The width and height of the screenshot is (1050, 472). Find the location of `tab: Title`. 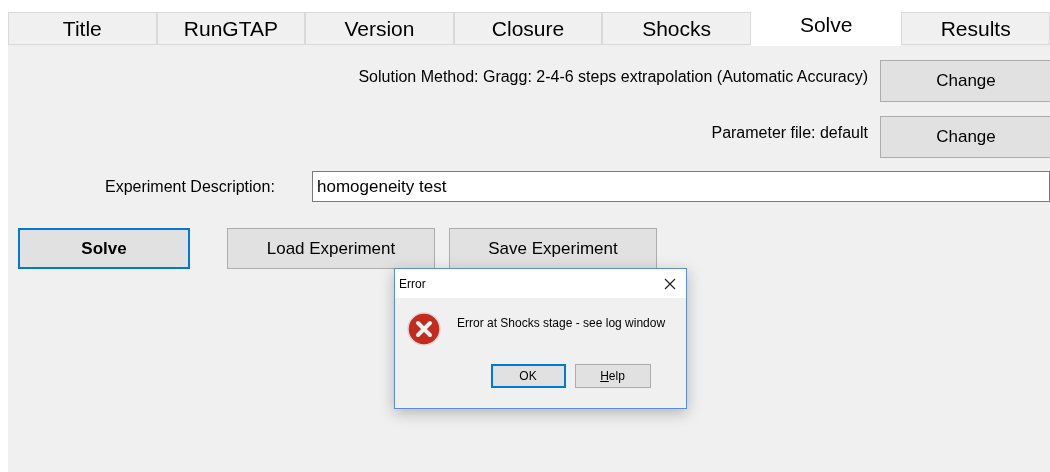

tab: Title is located at coordinates (82, 28).